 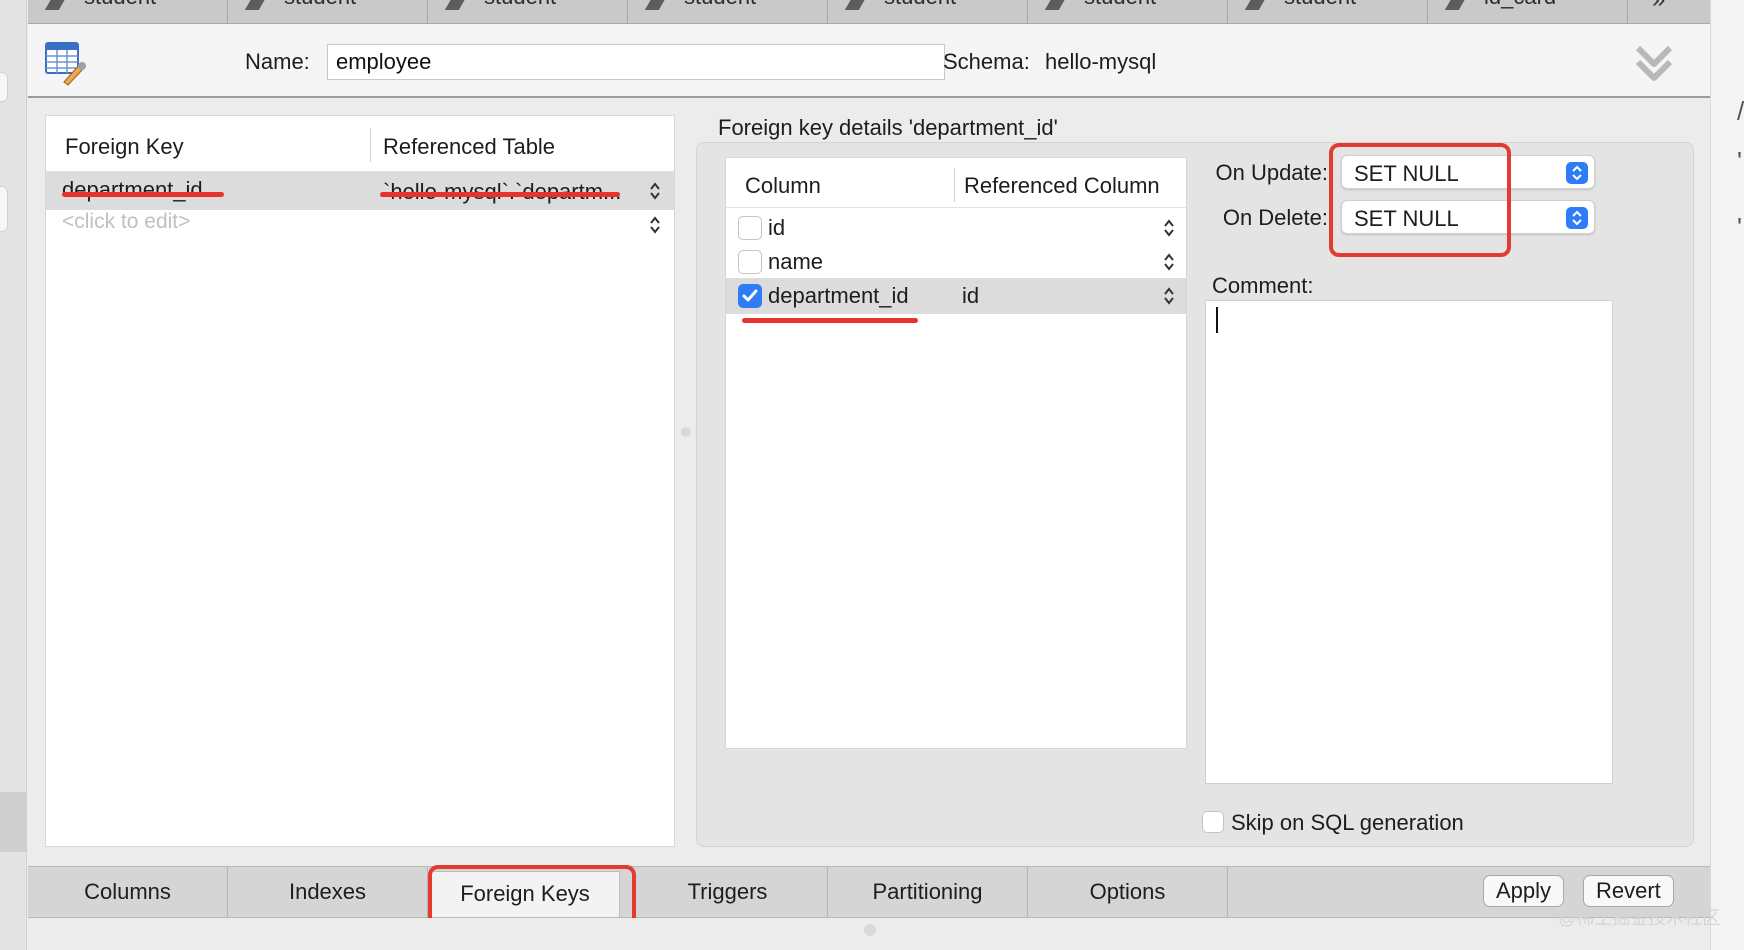 What do you see at coordinates (970, 296) in the screenshot?
I see `referenced-column-value: id` at bounding box center [970, 296].